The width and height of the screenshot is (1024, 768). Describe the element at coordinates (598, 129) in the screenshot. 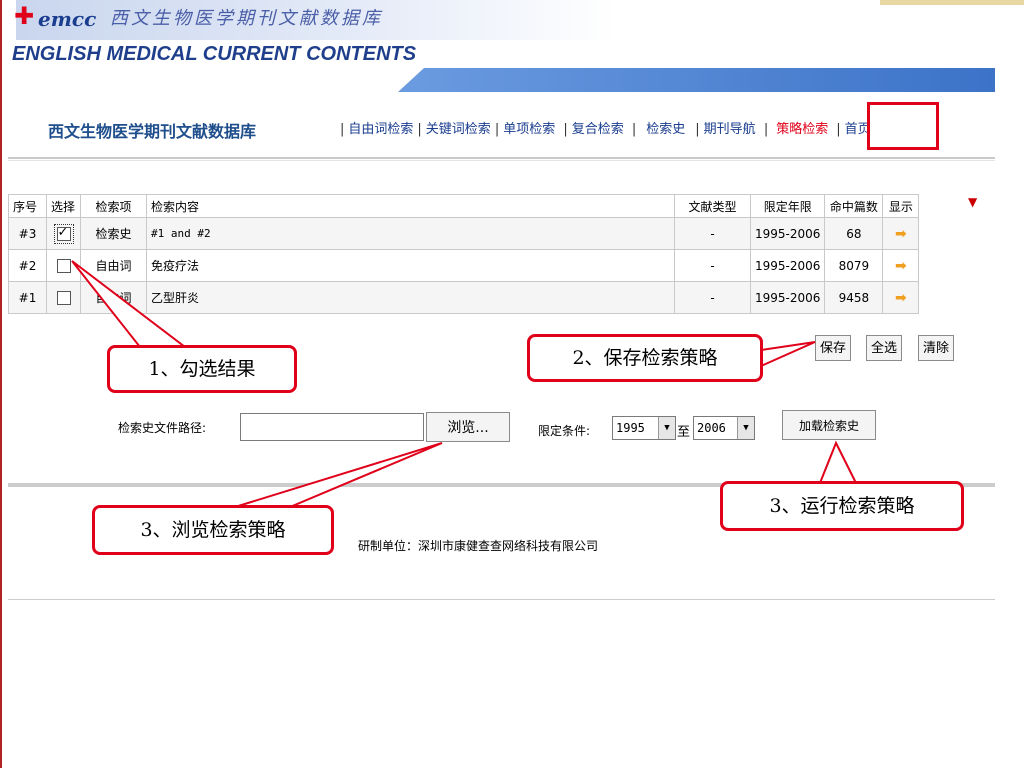

I see `nav-compound-search: 复合检索` at that location.